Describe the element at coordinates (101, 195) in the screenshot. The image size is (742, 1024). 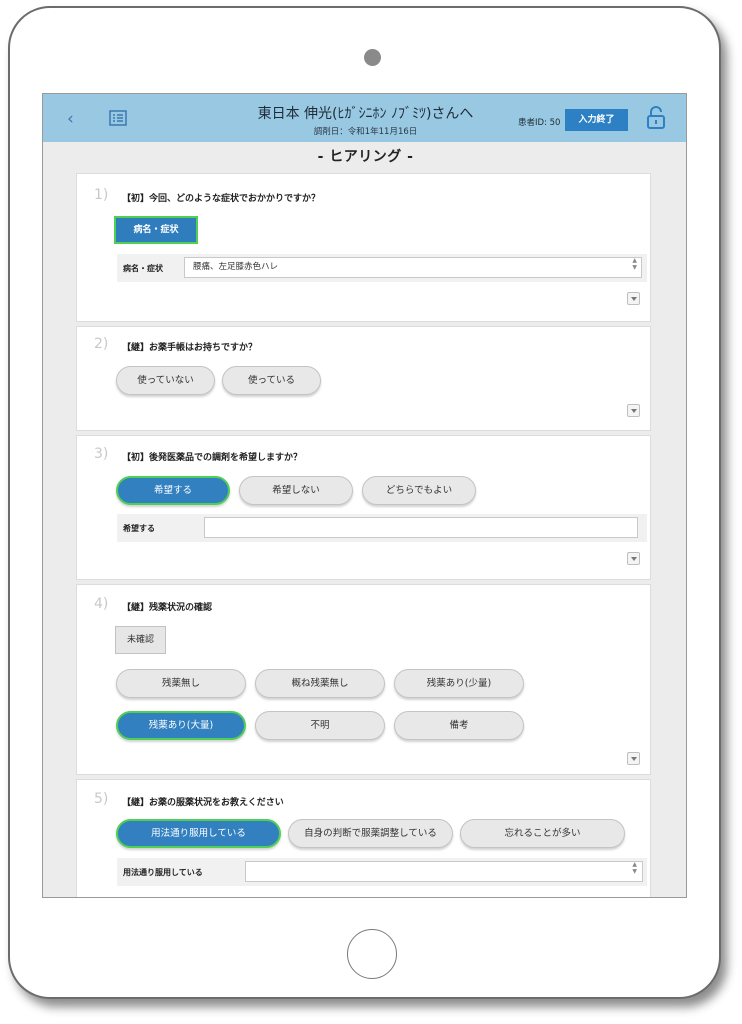
I see `question-number: 1)` at that location.